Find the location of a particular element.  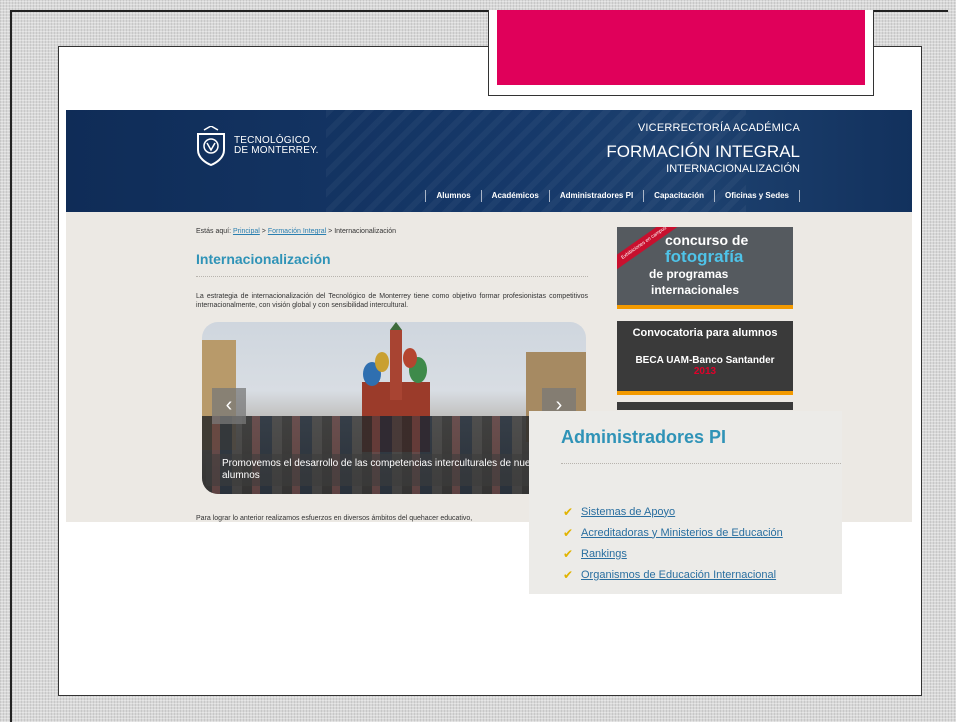

nav-item-academicos: Académicos is located at coordinates (514, 196).